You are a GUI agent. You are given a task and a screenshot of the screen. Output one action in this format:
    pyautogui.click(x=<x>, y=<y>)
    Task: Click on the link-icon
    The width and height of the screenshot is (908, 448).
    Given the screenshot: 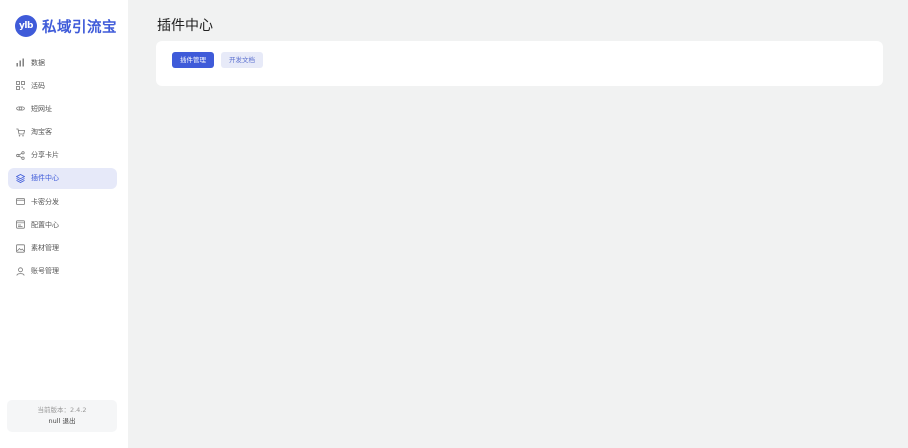 What is the action you would take?
    pyautogui.click(x=20, y=108)
    